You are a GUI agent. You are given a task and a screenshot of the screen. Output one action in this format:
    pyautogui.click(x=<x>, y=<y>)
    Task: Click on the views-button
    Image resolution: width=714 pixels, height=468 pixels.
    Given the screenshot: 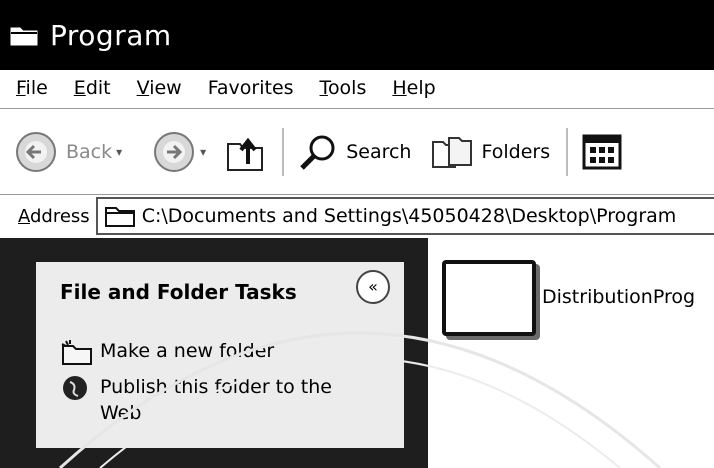 What is the action you would take?
    pyautogui.click(x=602, y=152)
    